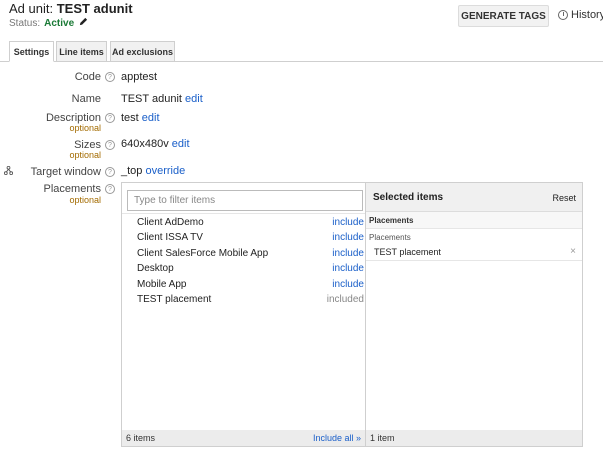  Describe the element at coordinates (85, 200) in the screenshot. I see `placements-optional: optional` at that location.